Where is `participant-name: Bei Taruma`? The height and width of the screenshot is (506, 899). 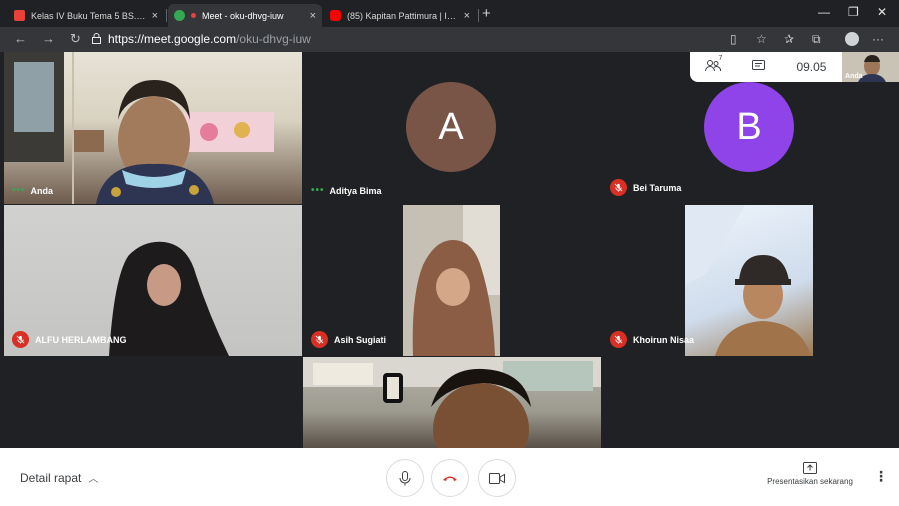
participant-name: Bei Taruma is located at coordinates (645, 187).